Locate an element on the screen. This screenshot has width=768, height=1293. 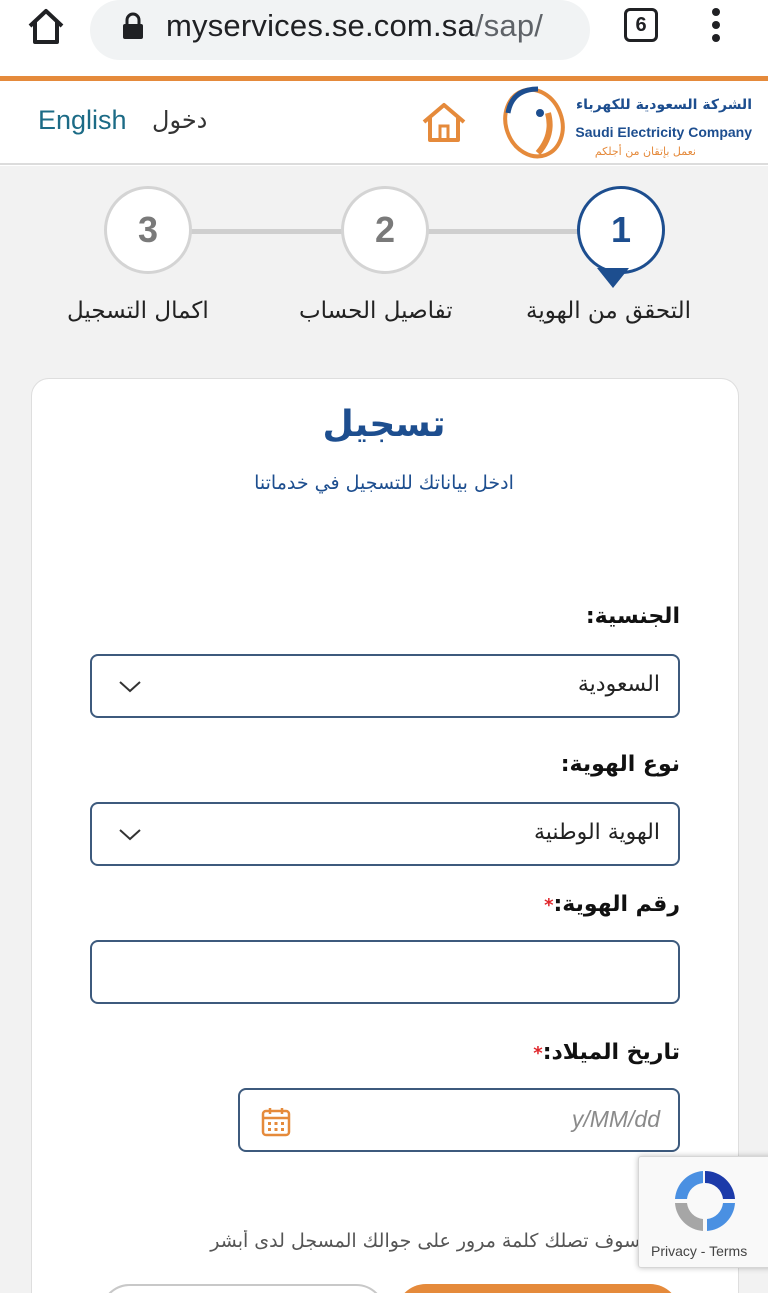
address-bar: myservices.se.com.sa/sap/ is located at coordinates (340, 30).